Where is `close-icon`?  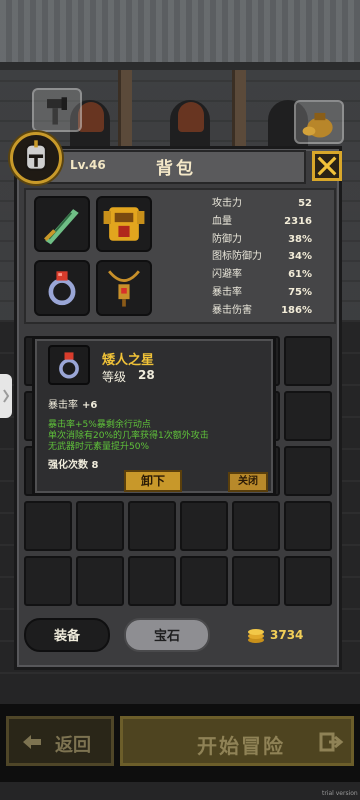
close-icon is located at coordinates (327, 166).